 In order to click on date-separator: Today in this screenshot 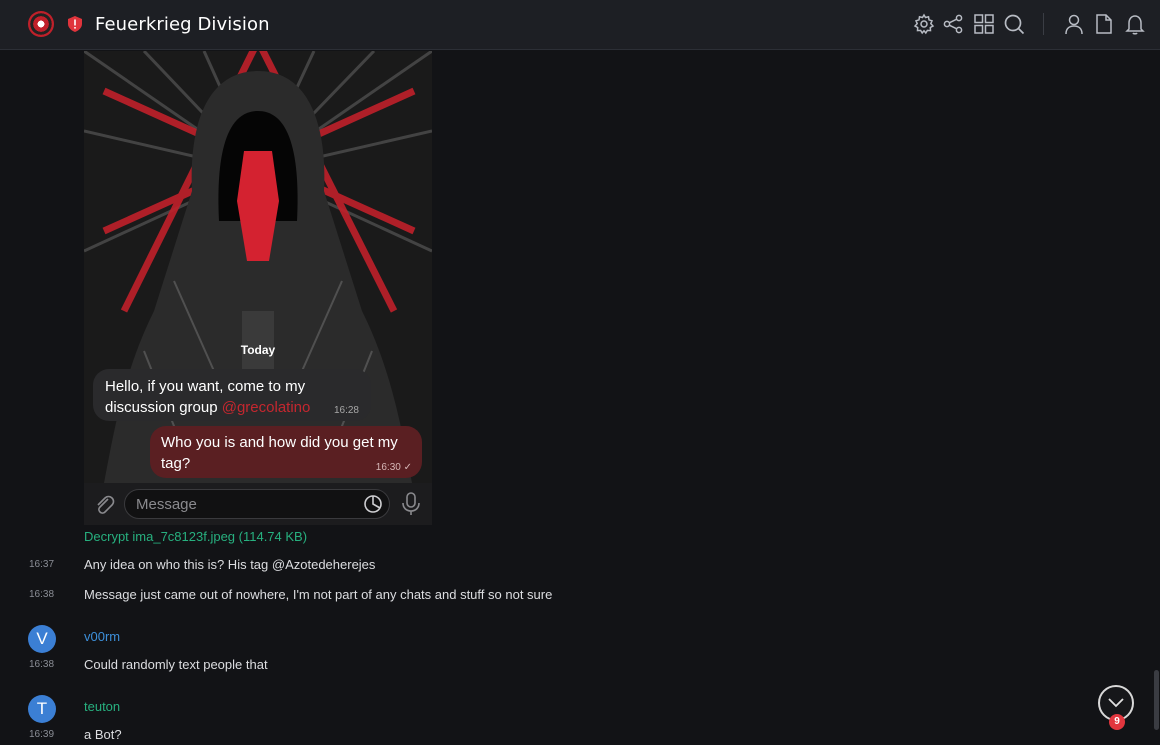, I will do `click(258, 350)`.